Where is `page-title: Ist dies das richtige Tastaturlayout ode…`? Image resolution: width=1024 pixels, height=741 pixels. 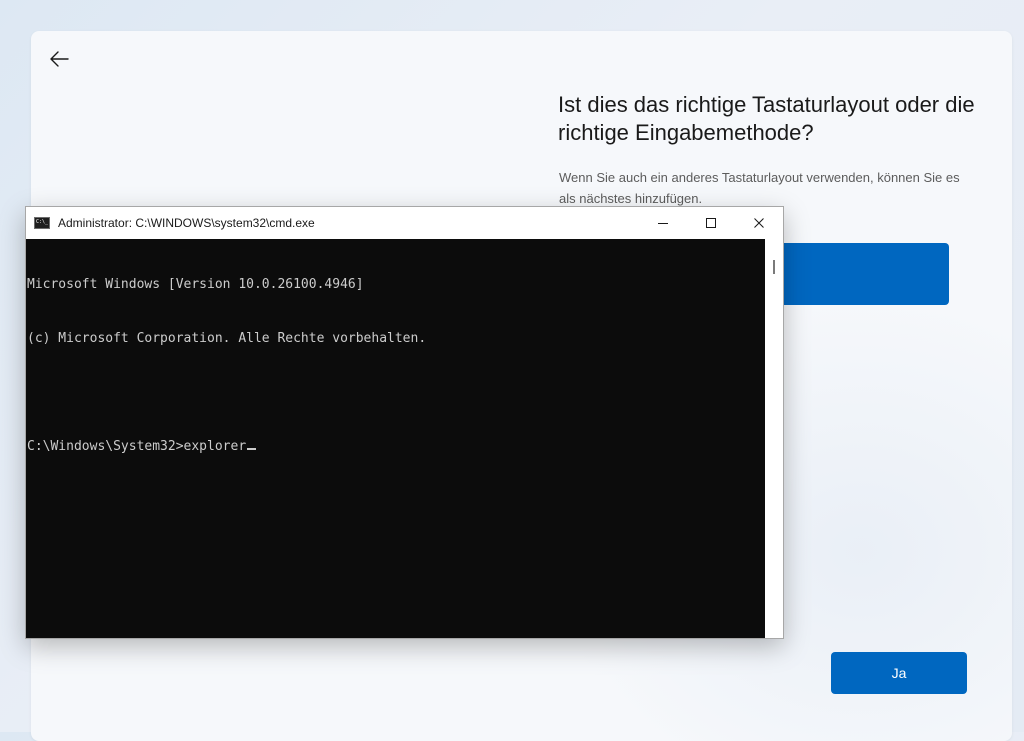
page-title: Ist dies das richtige Tastaturlayout ode… is located at coordinates (766, 118).